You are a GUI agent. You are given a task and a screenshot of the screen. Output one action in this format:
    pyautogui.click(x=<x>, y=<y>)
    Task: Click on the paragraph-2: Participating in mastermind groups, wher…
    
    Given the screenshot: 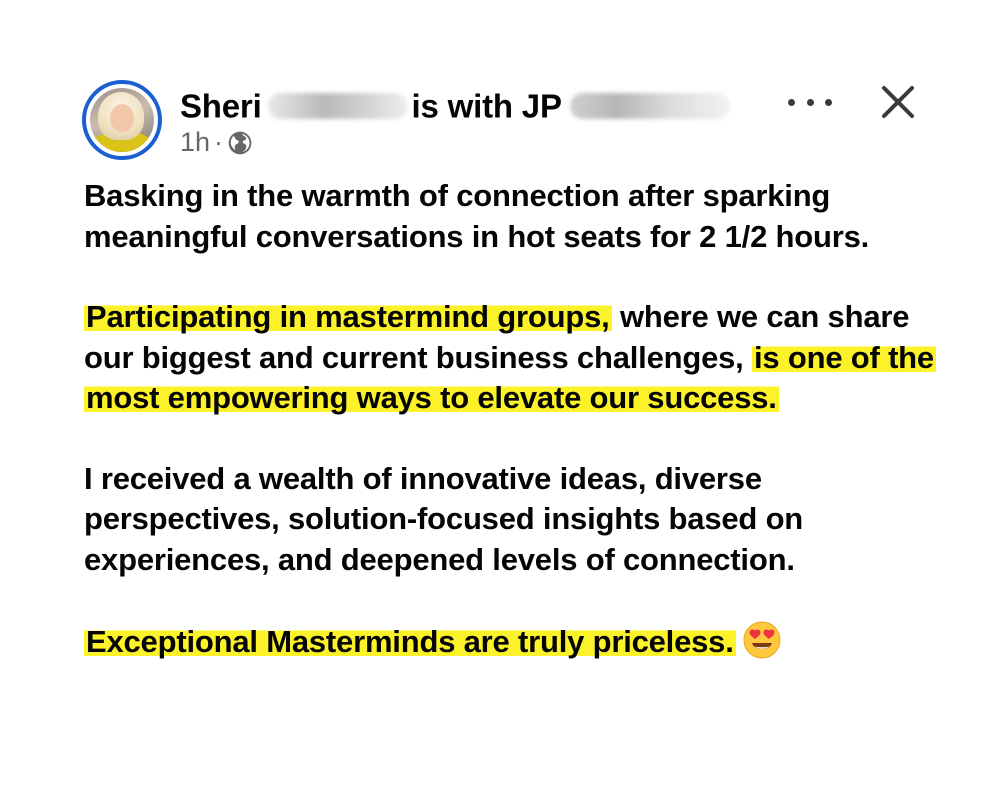 What is the action you would take?
    pyautogui.click(x=524, y=358)
    